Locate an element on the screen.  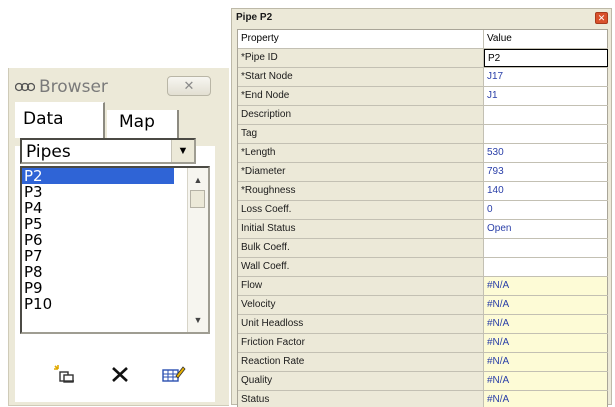
property-label: Tag is located at coordinates (361, 134).